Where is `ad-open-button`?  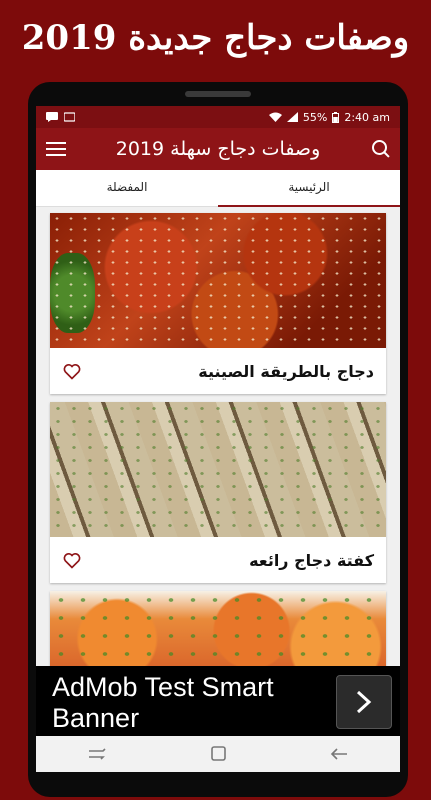 ad-open-button is located at coordinates (364, 702).